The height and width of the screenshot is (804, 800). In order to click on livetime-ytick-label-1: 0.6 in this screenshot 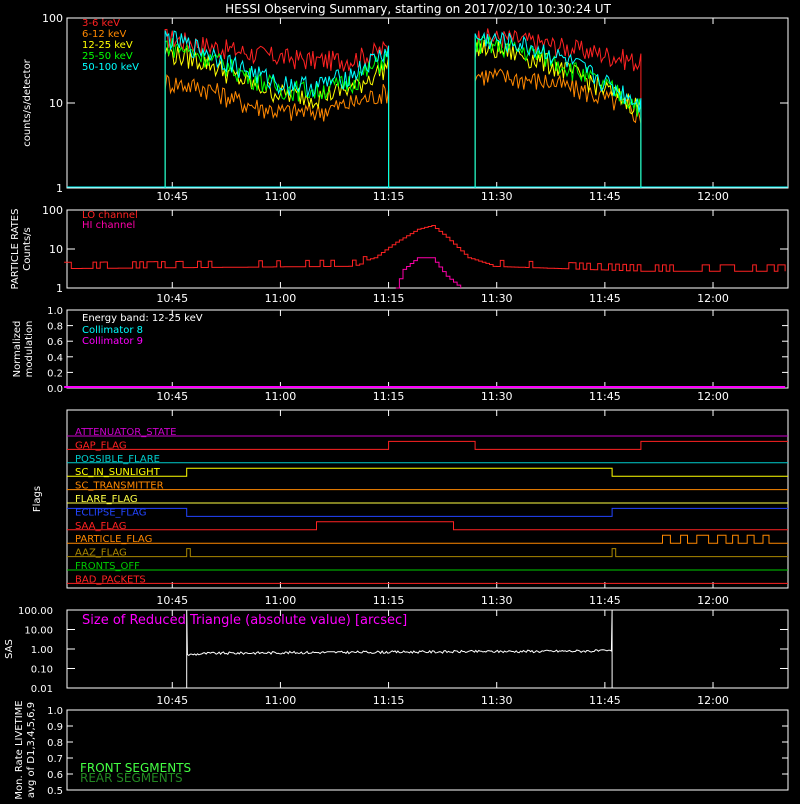, I will do `click(55, 775)`.